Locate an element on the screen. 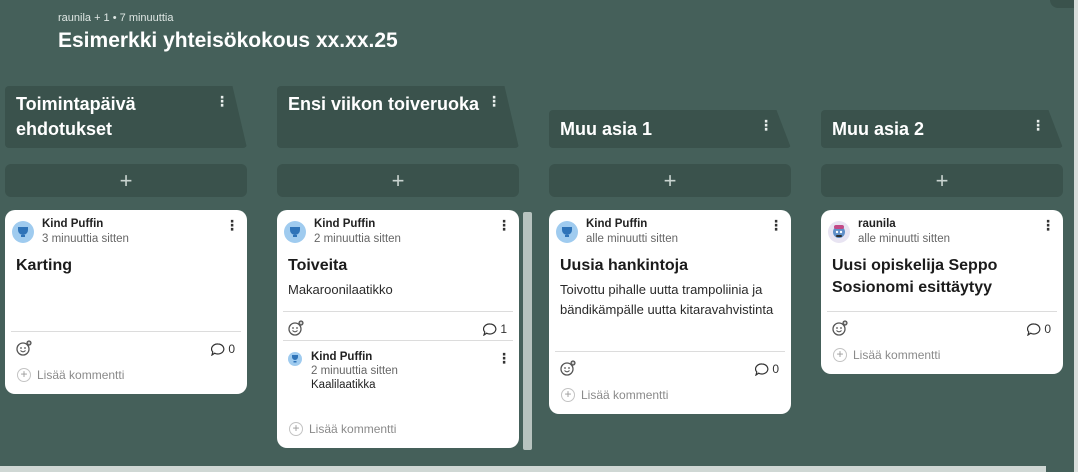 The image size is (1078, 472). column-title: Ensi viikon toiveruoka is located at coordinates (384, 104).